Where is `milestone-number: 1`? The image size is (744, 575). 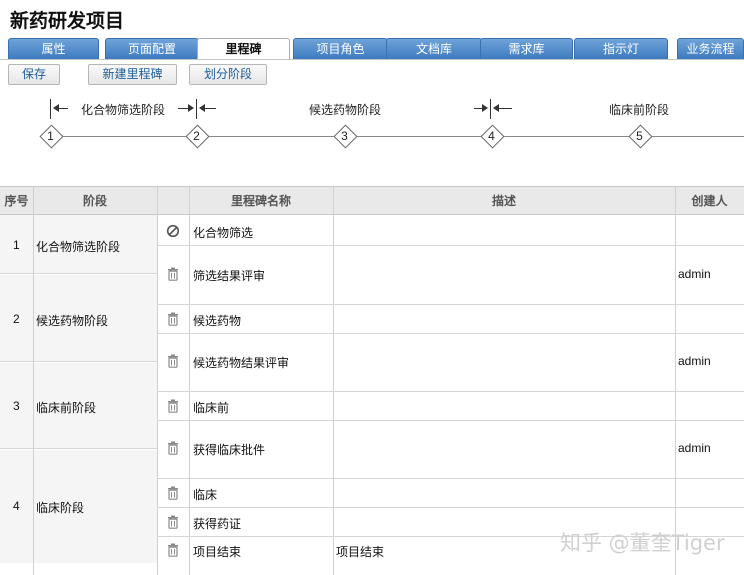 milestone-number: 1 is located at coordinates (50, 136).